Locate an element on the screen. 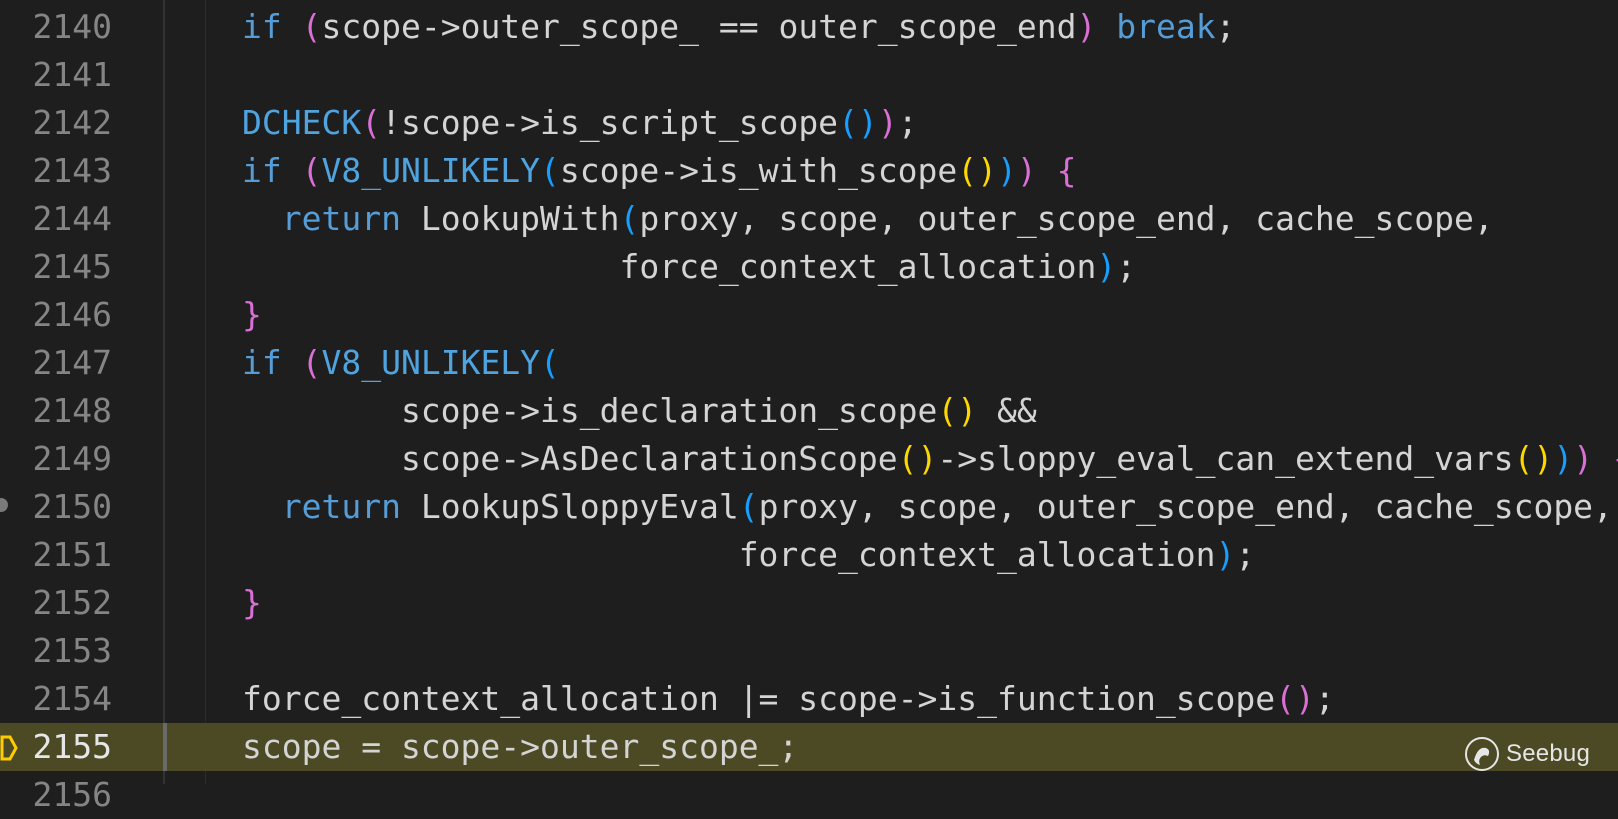 The width and height of the screenshot is (1618, 819). line-number: 2147 is located at coordinates (56, 363).